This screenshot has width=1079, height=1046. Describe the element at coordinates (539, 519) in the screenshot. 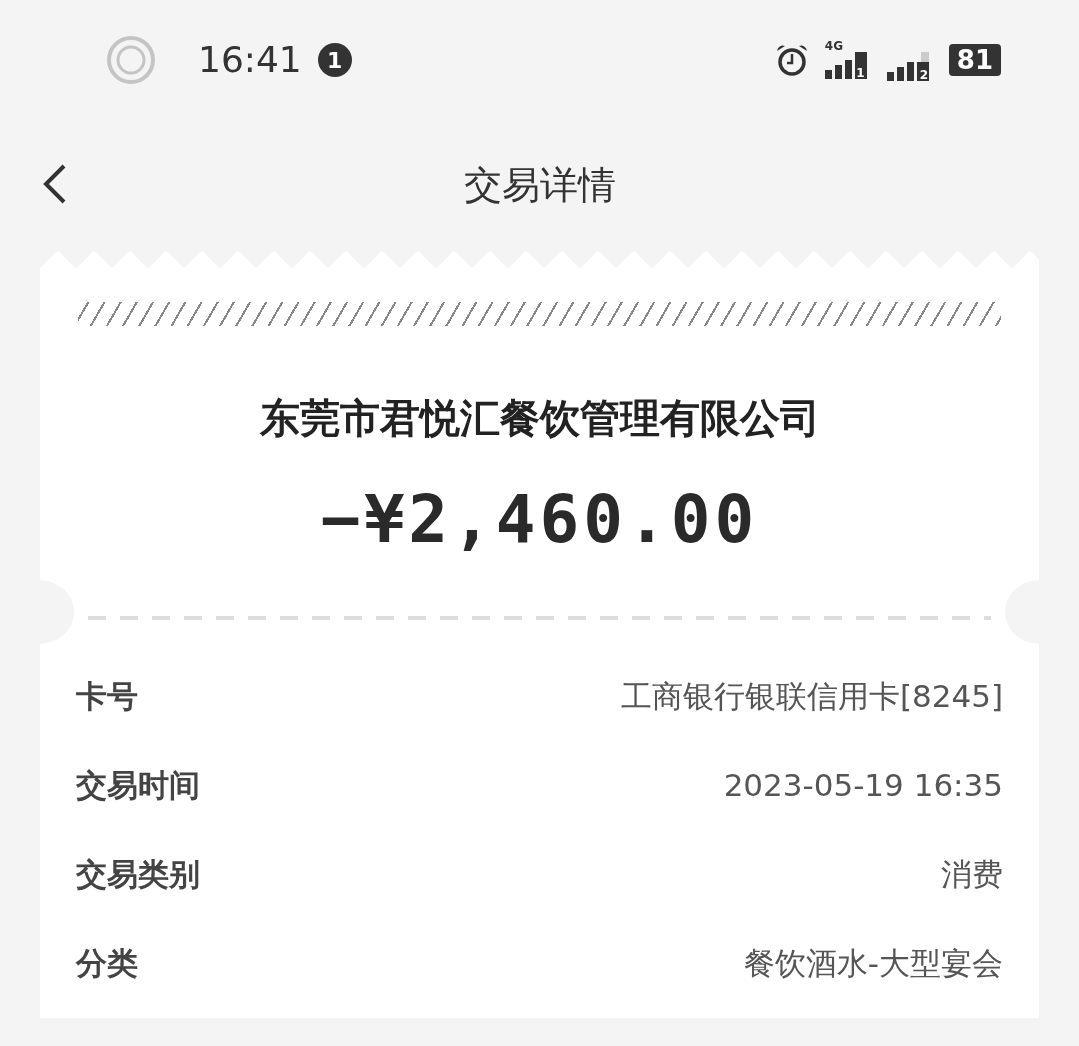

I see `transaction-amount: −¥2,460.00` at that location.